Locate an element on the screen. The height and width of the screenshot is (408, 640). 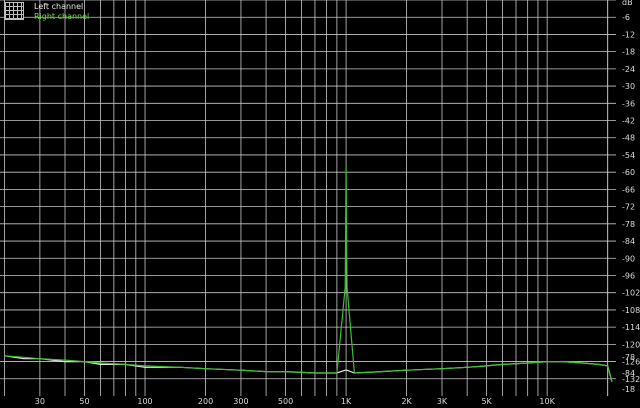
y-tick-label: -6 is located at coordinates (626, 17).